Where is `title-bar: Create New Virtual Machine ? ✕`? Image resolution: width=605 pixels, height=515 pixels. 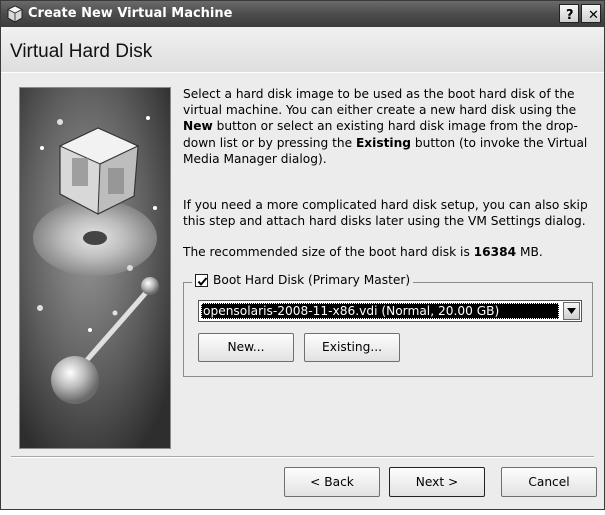
title-bar: Create New Virtual Machine ? ✕ is located at coordinates (302, 14).